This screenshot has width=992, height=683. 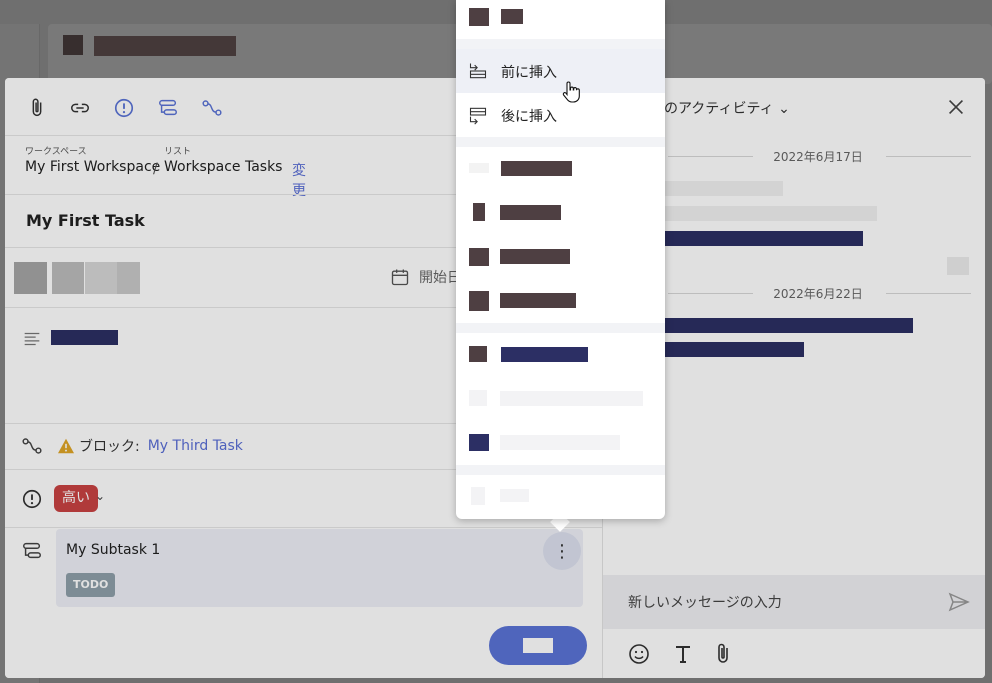 I want to click on calendar-icon, so click(x=400, y=277).